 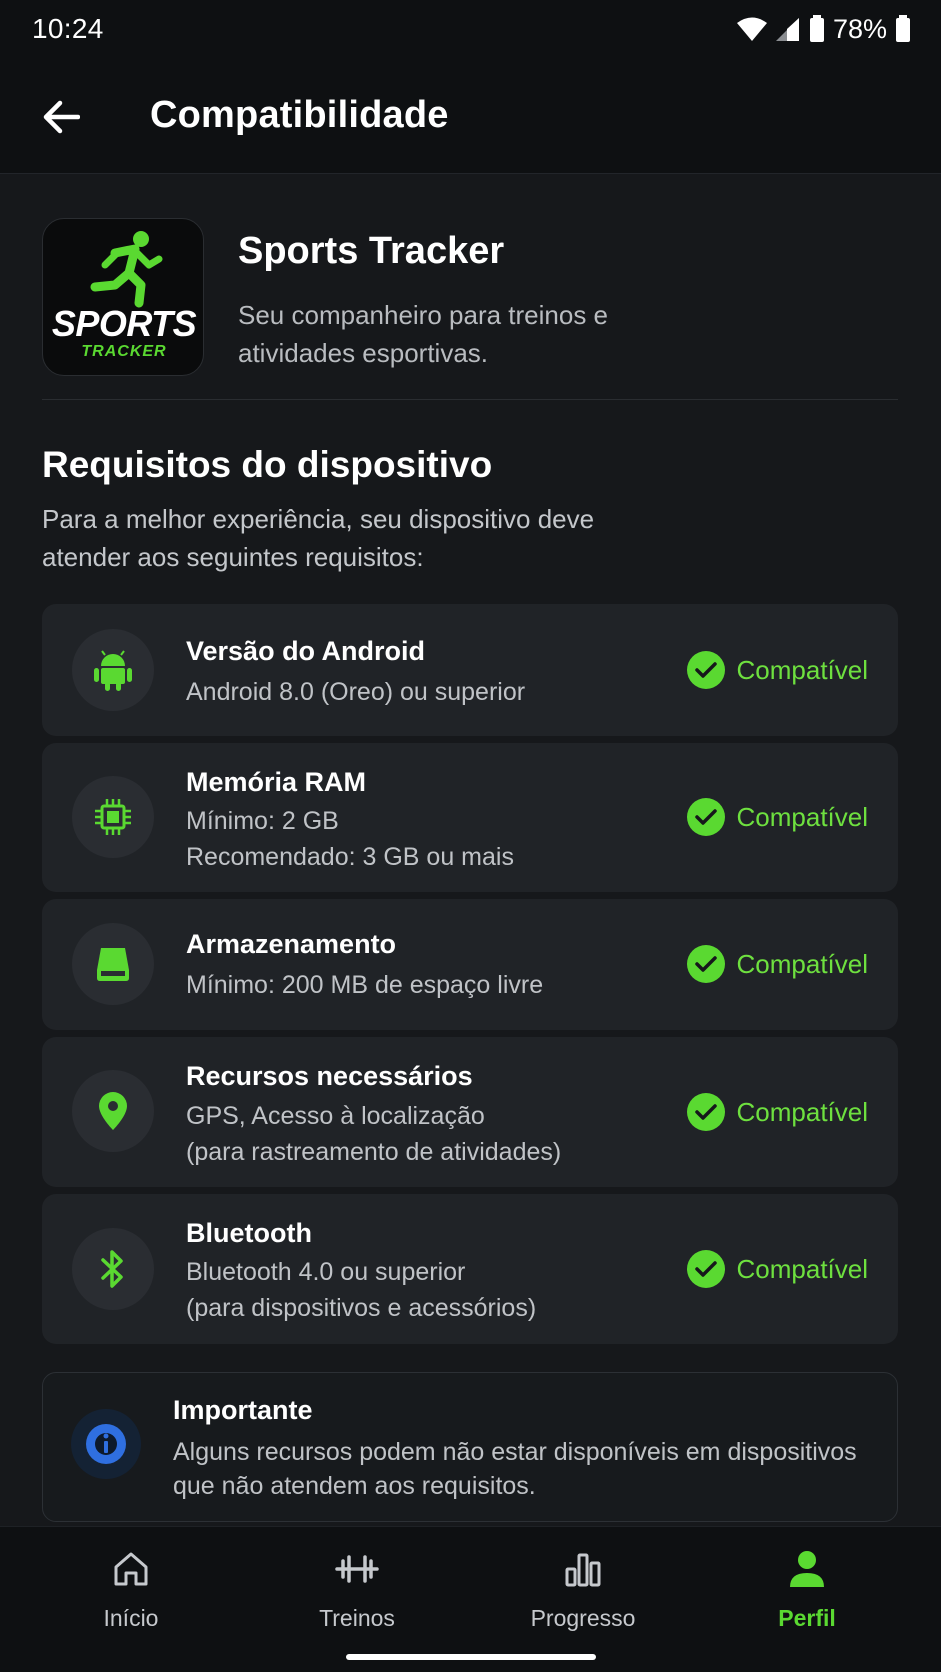 I want to click on person-icon, so click(x=807, y=1569).